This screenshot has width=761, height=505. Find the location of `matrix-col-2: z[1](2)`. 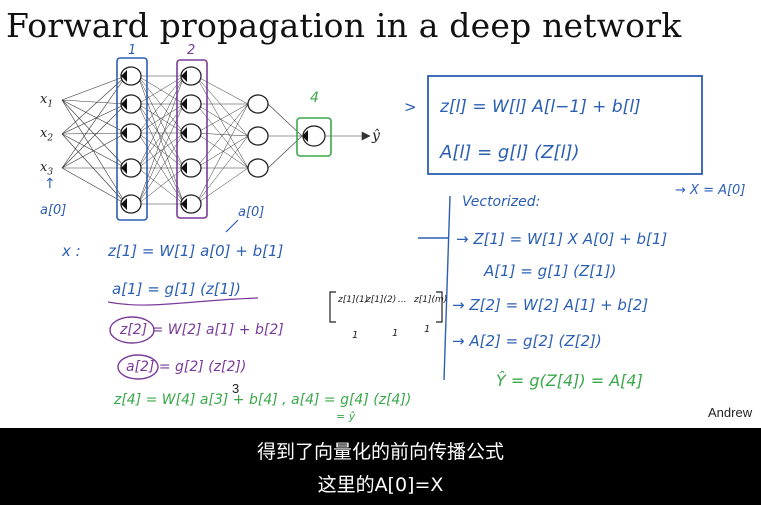

matrix-col-2: z[1](2) is located at coordinates (380, 300).